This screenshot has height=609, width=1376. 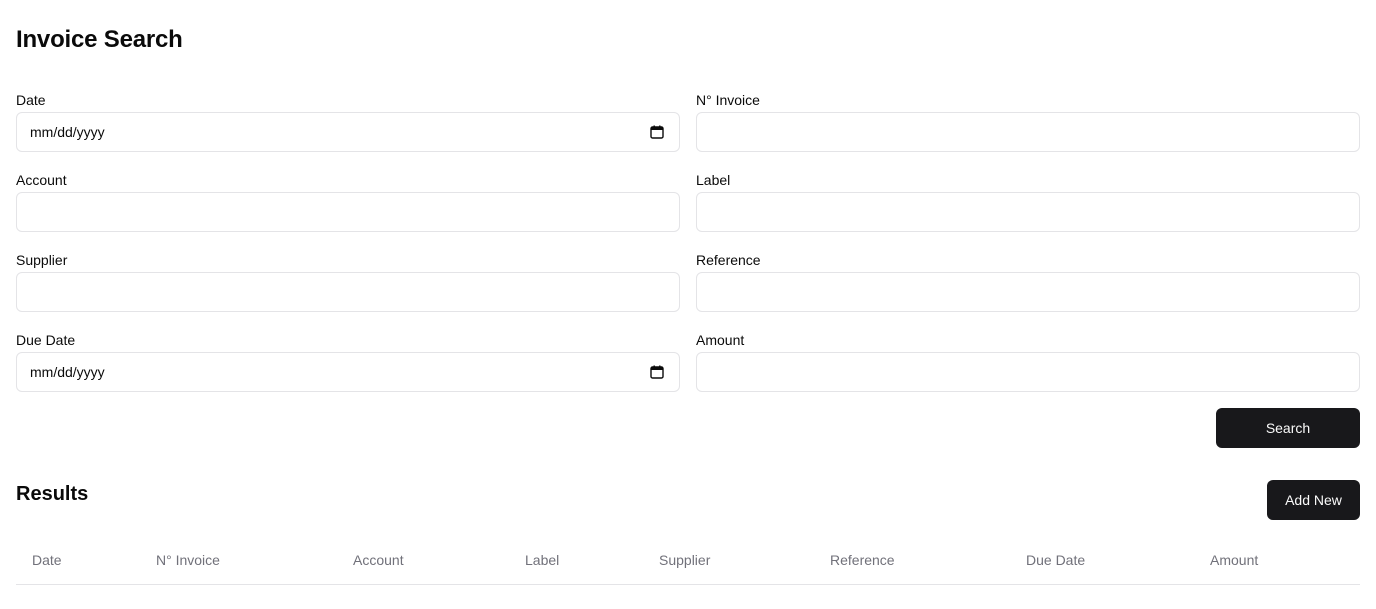 I want to click on due-date-field-group: Due Date mm/dd/yyyy, so click(x=348, y=370).